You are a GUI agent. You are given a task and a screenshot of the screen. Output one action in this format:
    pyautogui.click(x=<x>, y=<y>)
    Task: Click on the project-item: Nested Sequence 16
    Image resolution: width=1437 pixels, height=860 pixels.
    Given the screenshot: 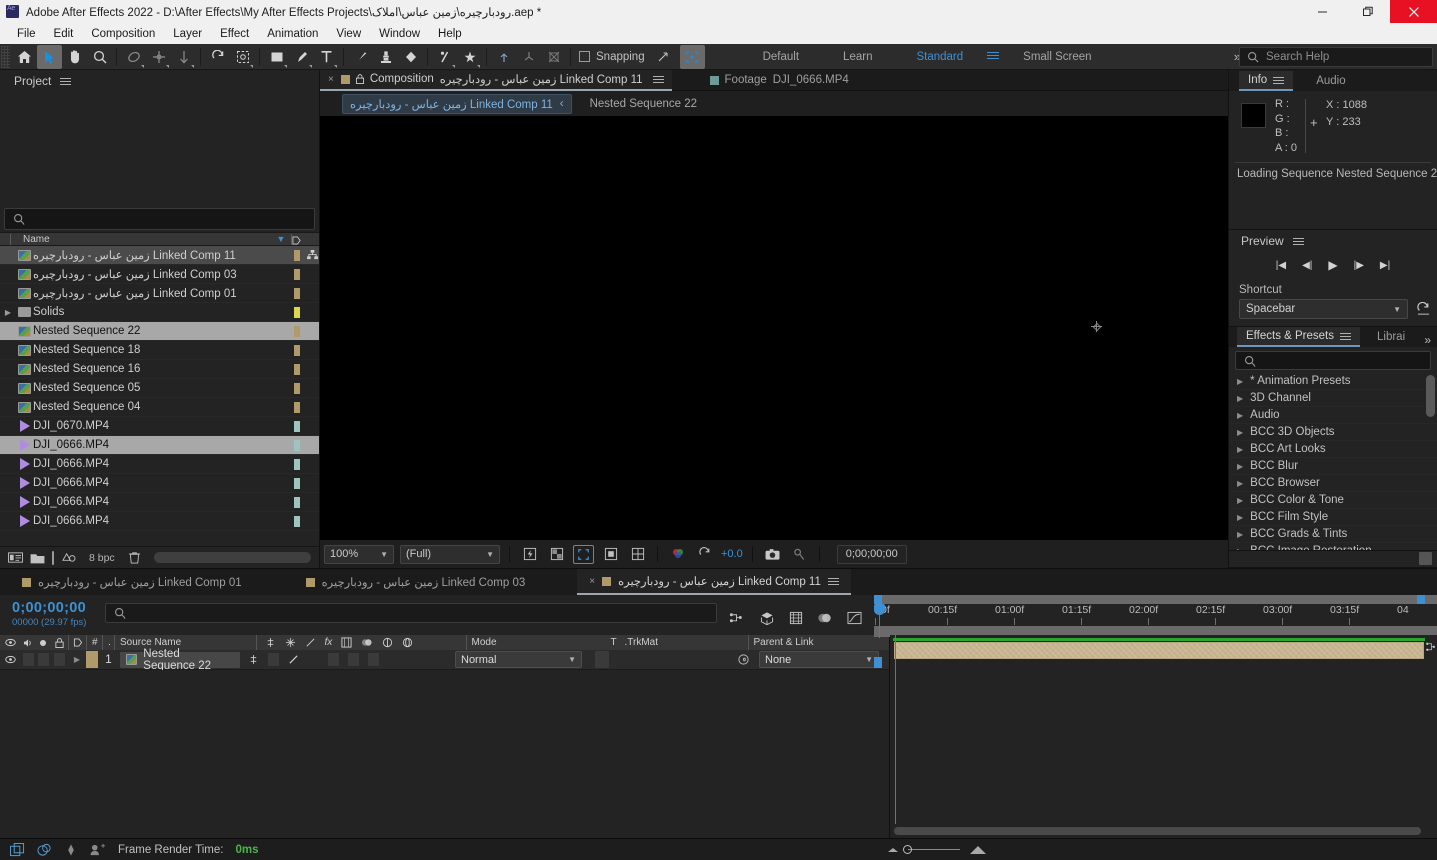 What is the action you would take?
    pyautogui.click(x=159, y=369)
    